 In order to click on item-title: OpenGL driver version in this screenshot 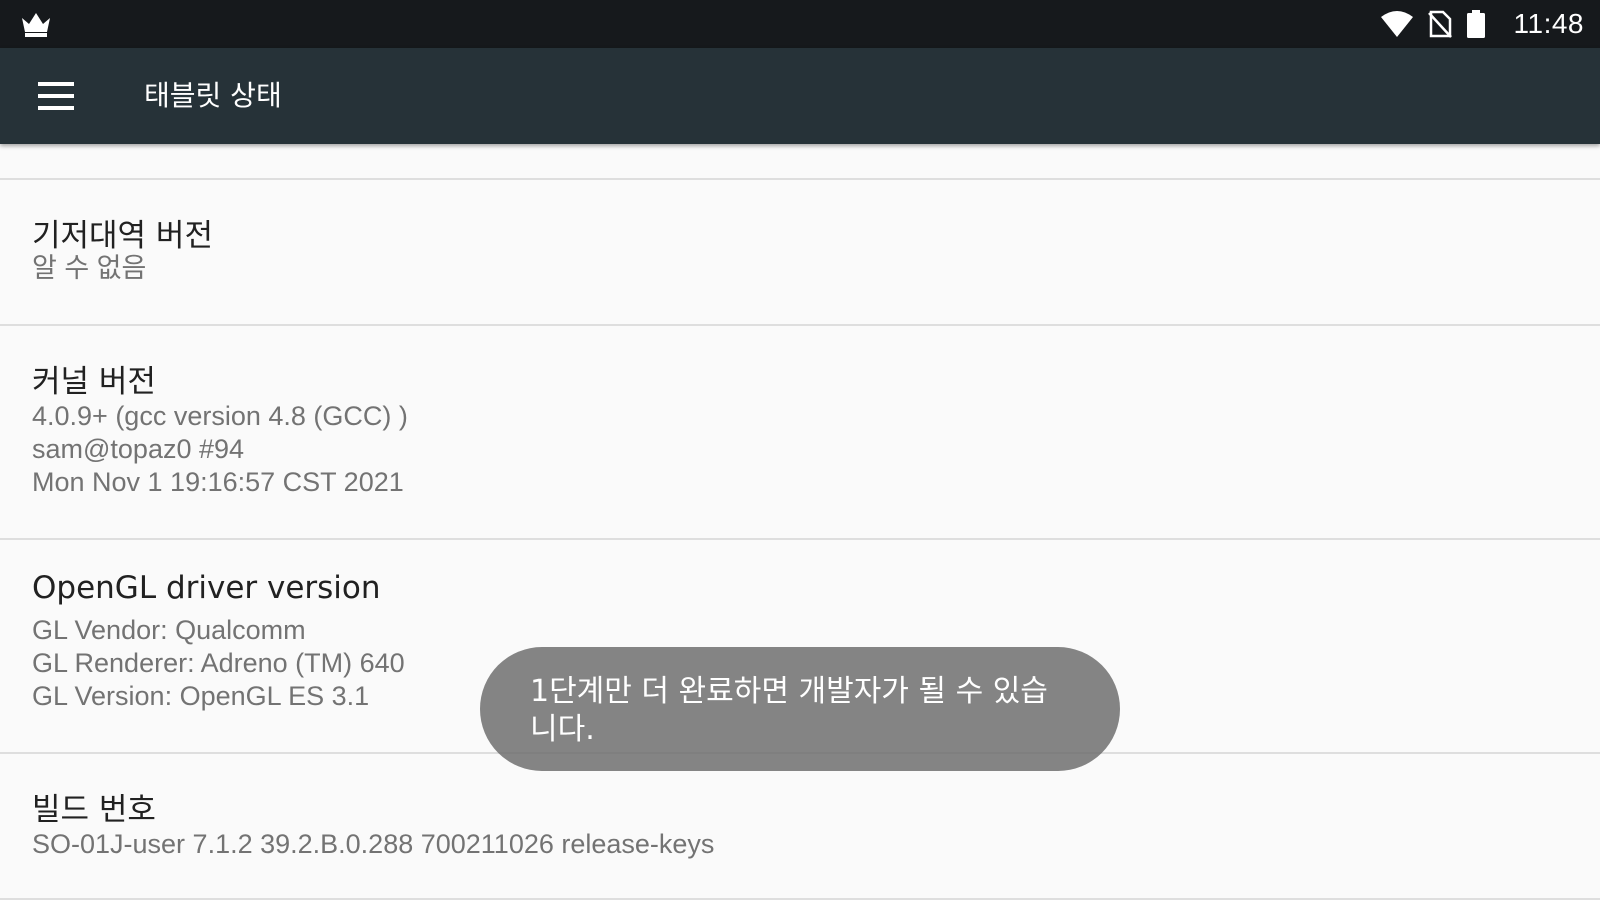, I will do `click(206, 588)`.